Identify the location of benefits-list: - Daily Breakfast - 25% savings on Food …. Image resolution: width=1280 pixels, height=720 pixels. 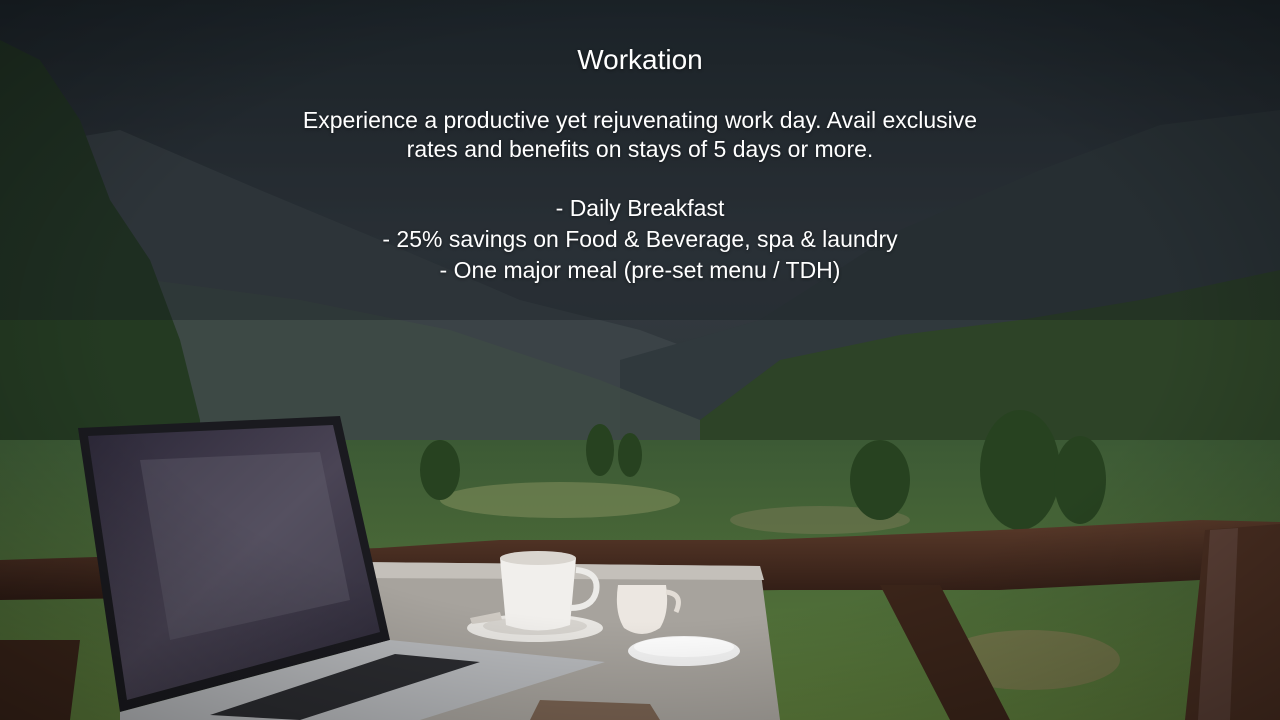
(640, 239).